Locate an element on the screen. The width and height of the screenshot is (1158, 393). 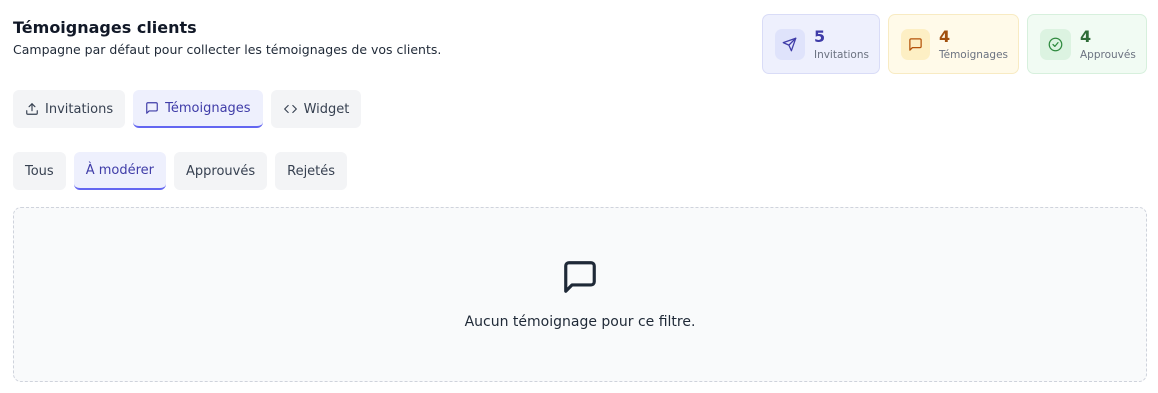
filter-a-moderer: À modérer is located at coordinates (119, 171).